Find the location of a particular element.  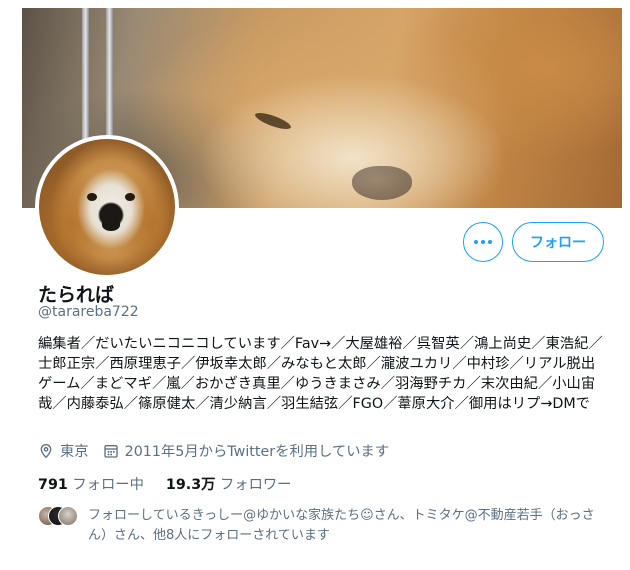

more-icon is located at coordinates (483, 242).